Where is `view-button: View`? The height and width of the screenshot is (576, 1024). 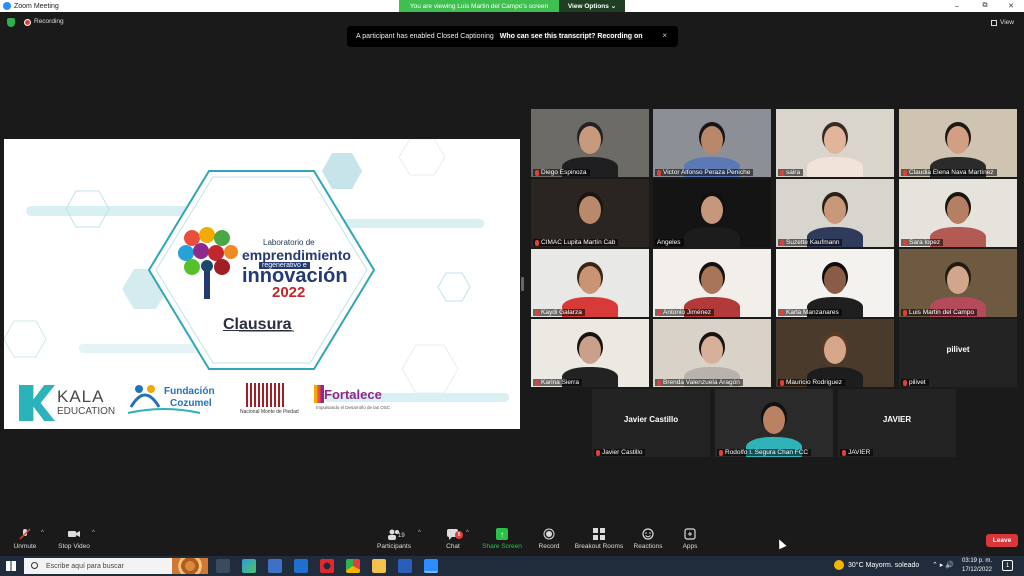
view-button: View is located at coordinates (1005, 22).